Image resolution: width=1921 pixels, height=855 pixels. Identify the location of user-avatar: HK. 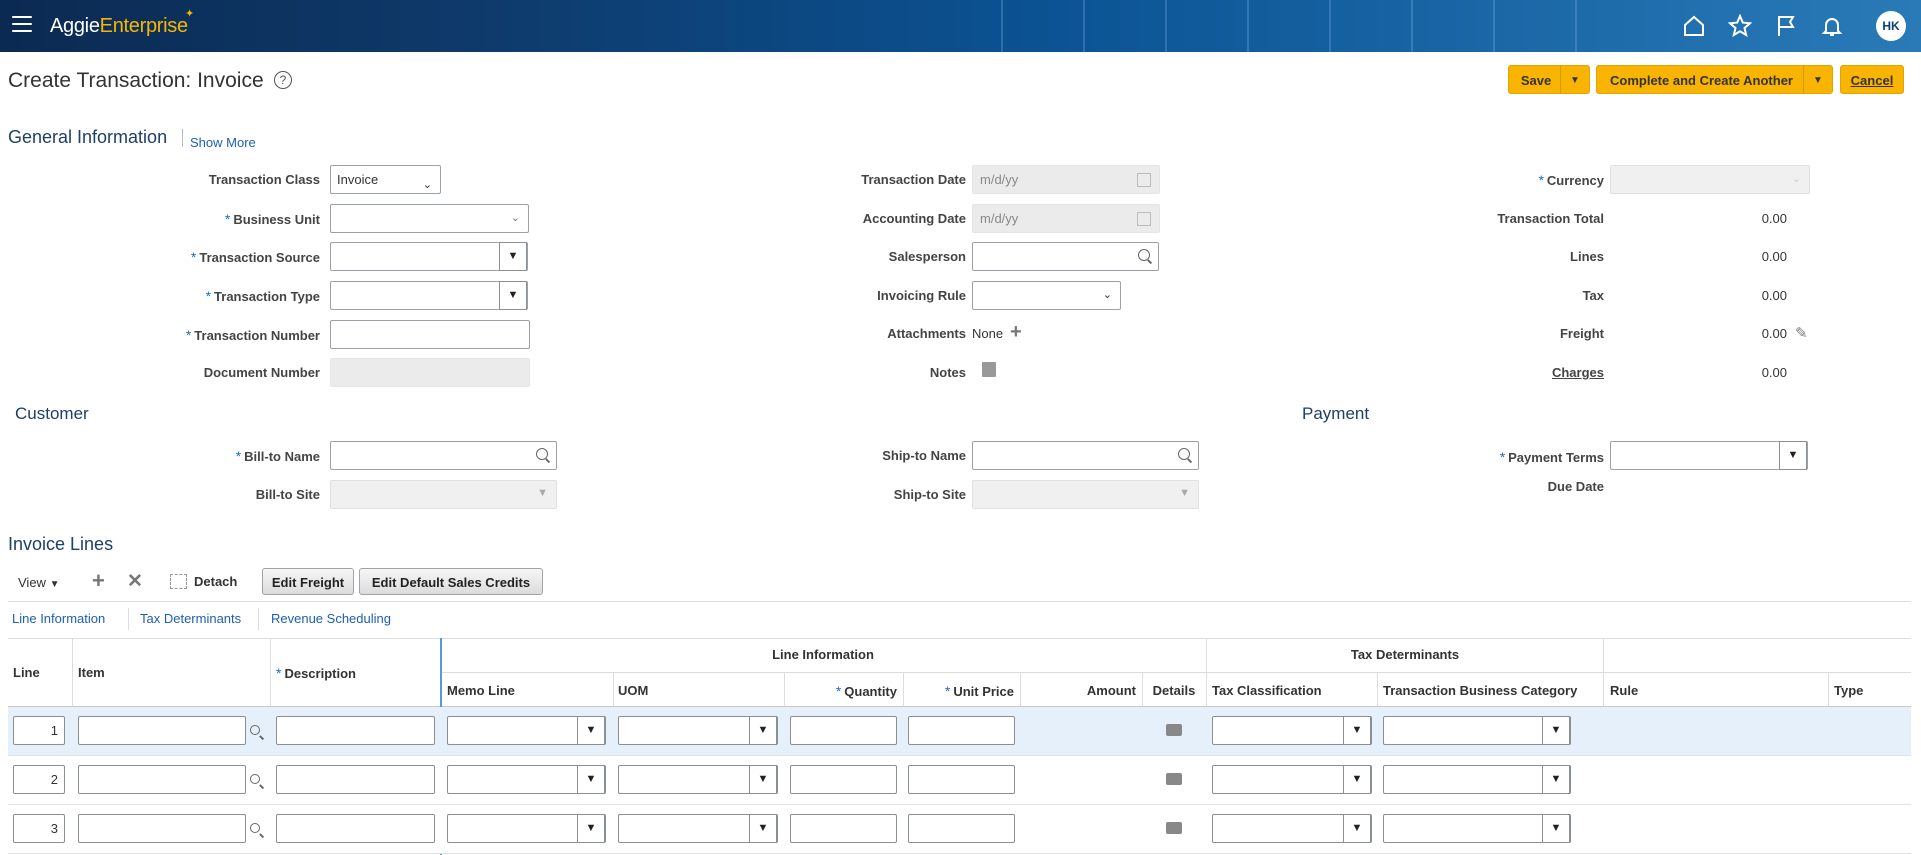
(1891, 26).